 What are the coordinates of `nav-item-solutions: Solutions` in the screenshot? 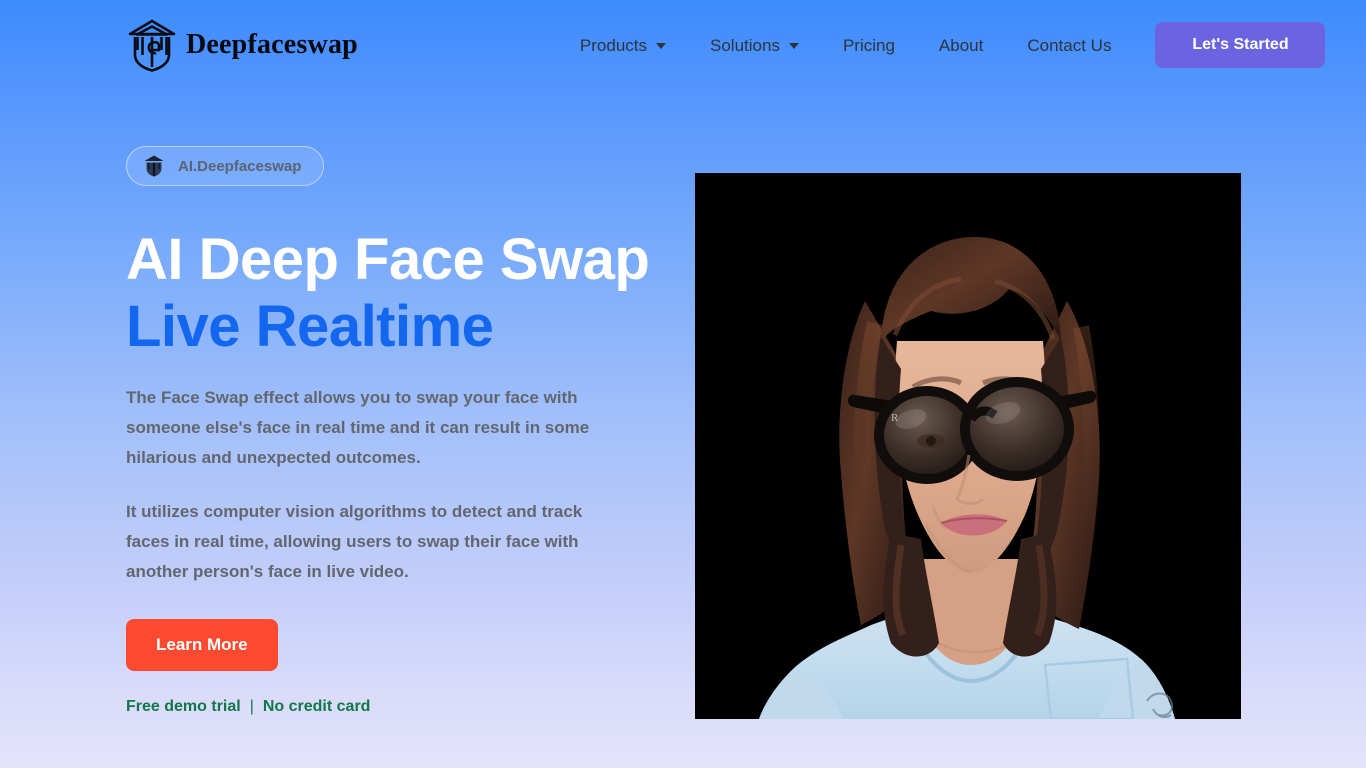 It's located at (754, 45).